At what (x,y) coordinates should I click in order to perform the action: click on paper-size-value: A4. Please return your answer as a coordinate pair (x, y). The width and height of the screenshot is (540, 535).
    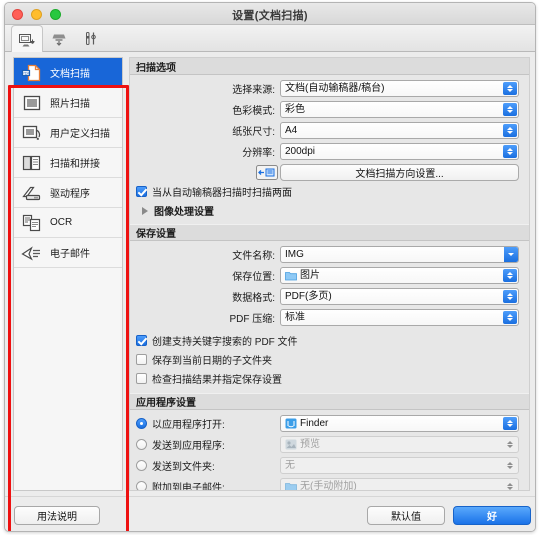
    Looking at the image, I should click on (291, 130).